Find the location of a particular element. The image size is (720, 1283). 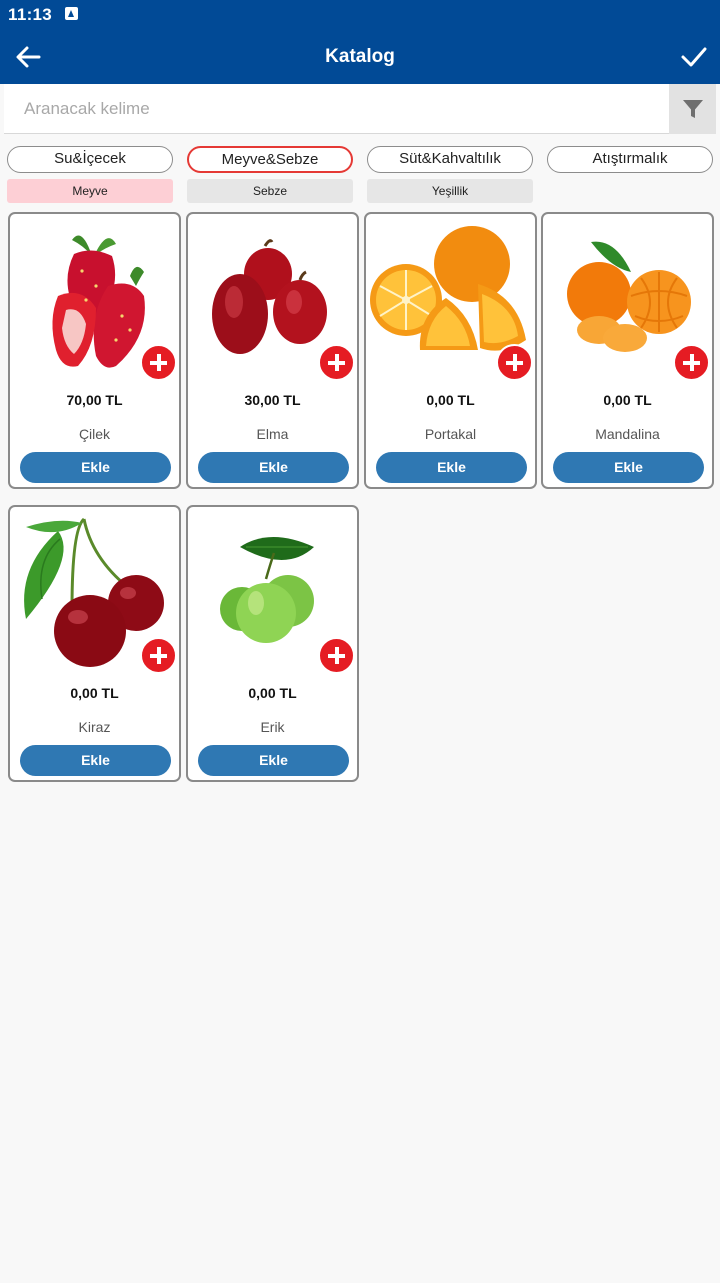

product-name: Kiraz is located at coordinates (94, 727).